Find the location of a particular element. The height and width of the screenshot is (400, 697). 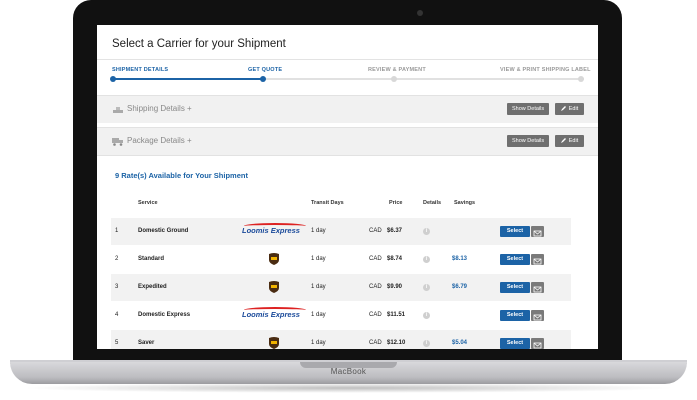

row-number: 3 is located at coordinates (117, 287).